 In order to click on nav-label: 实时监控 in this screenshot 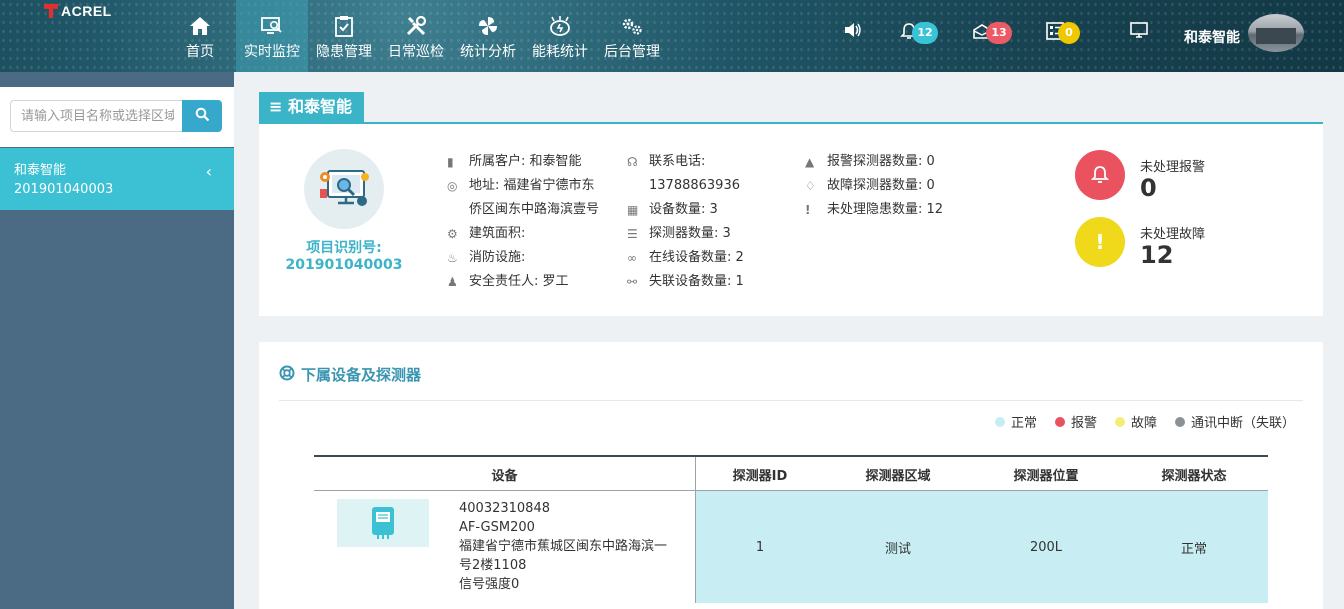, I will do `click(272, 52)`.